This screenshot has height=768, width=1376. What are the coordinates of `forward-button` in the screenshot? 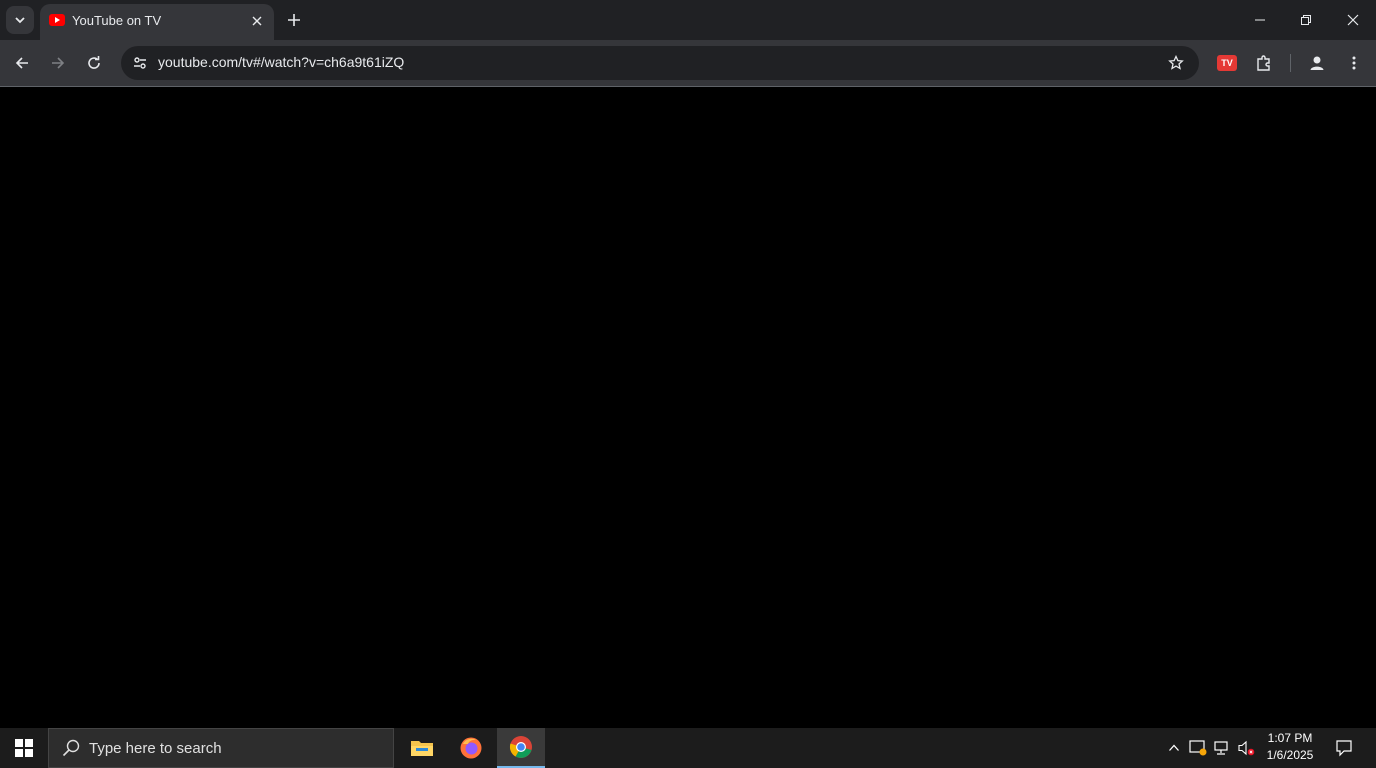 It's located at (58, 63).